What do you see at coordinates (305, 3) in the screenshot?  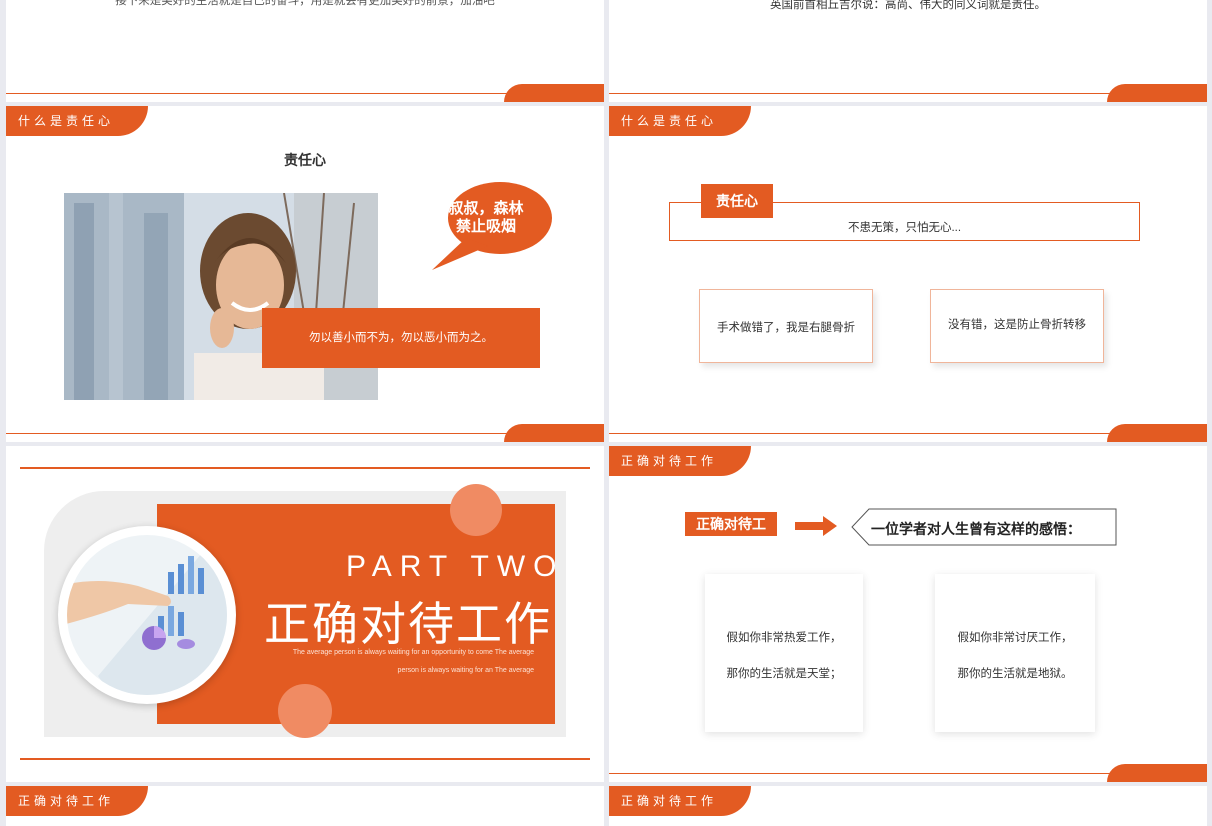 I see `slide-text: 接下来是美好的生活就是自己的奋斗，用是就会有更加美好的前景，加油吧` at bounding box center [305, 3].